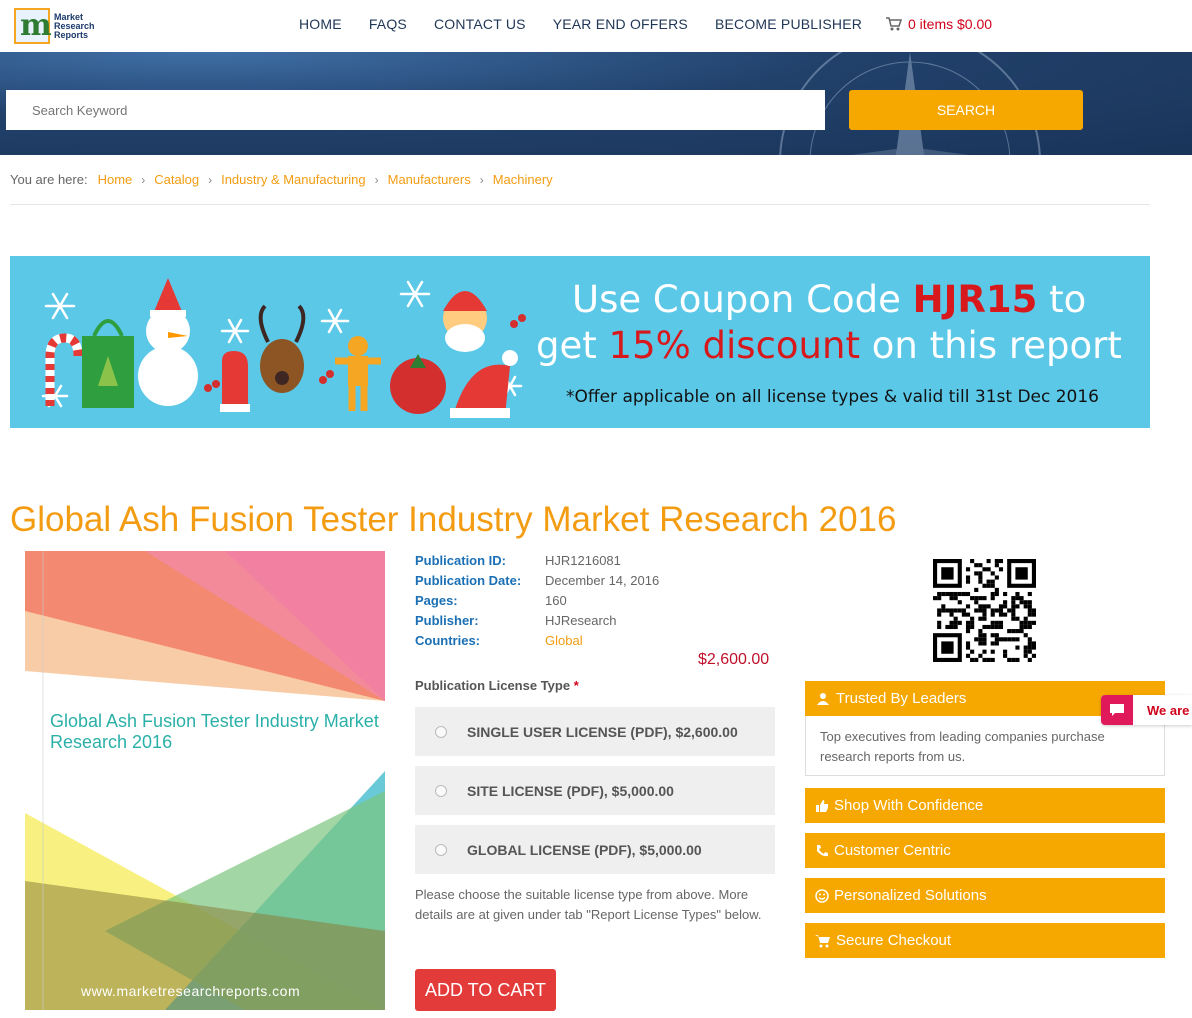  I want to click on detail-row: Pages: 160, so click(537, 603).